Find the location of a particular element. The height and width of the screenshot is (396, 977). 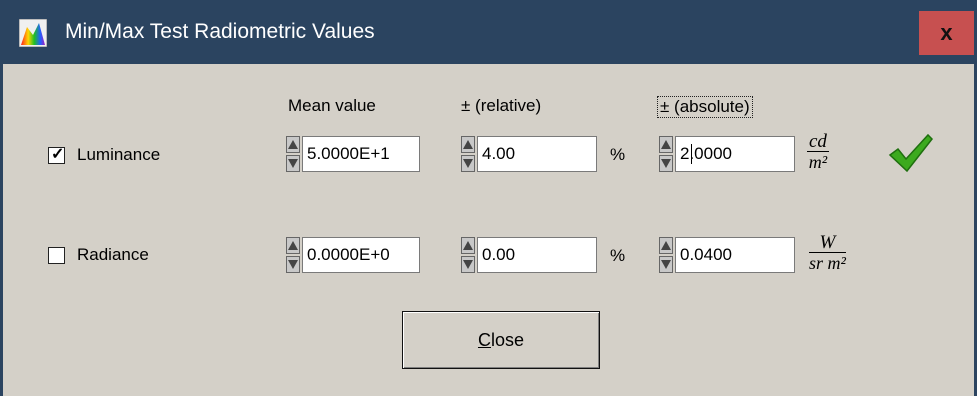

text-caret is located at coordinates (691, 154).